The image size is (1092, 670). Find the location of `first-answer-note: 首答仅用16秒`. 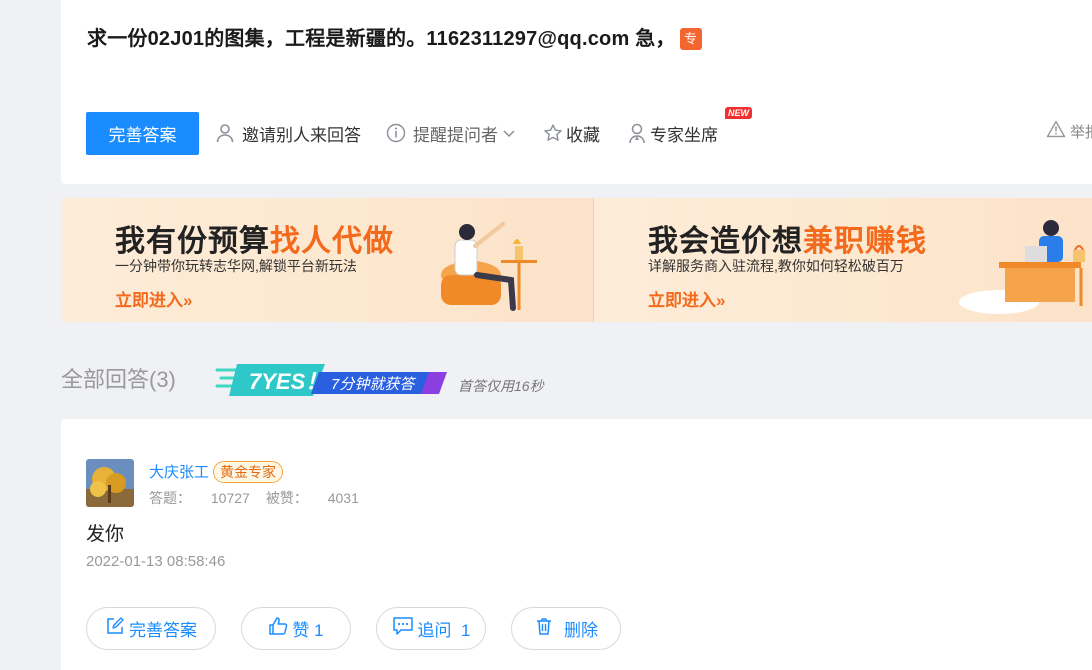

first-answer-note: 首答仅用16秒 is located at coordinates (501, 386).